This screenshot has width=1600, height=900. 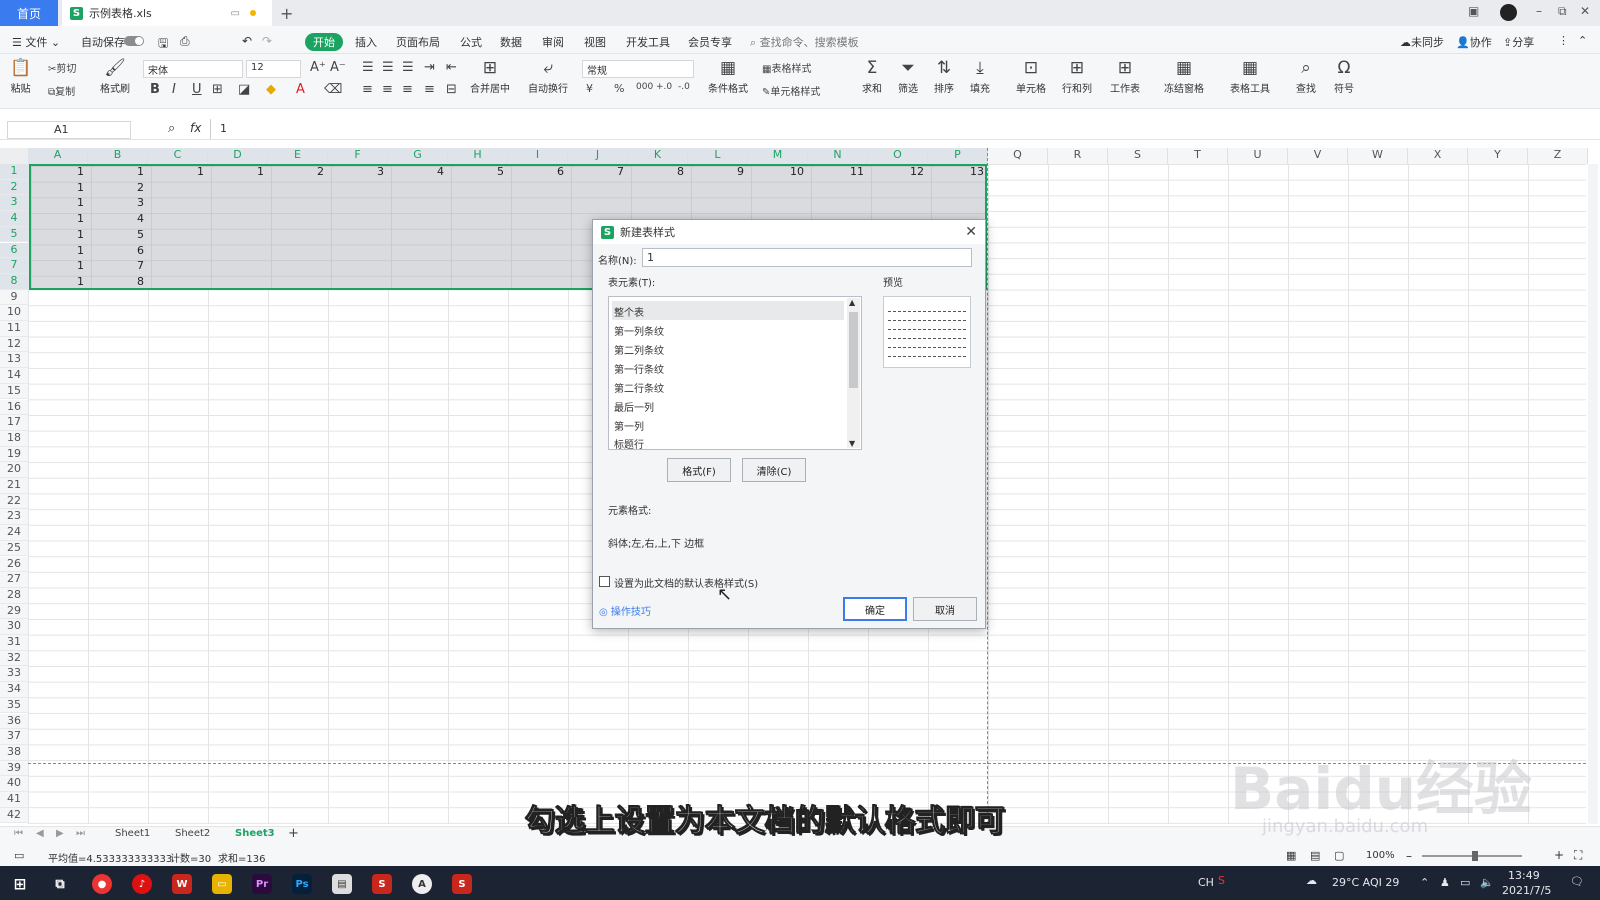 What do you see at coordinates (853, 373) in the screenshot?
I see `list-scrollbar: ▲ ▼` at bounding box center [853, 373].